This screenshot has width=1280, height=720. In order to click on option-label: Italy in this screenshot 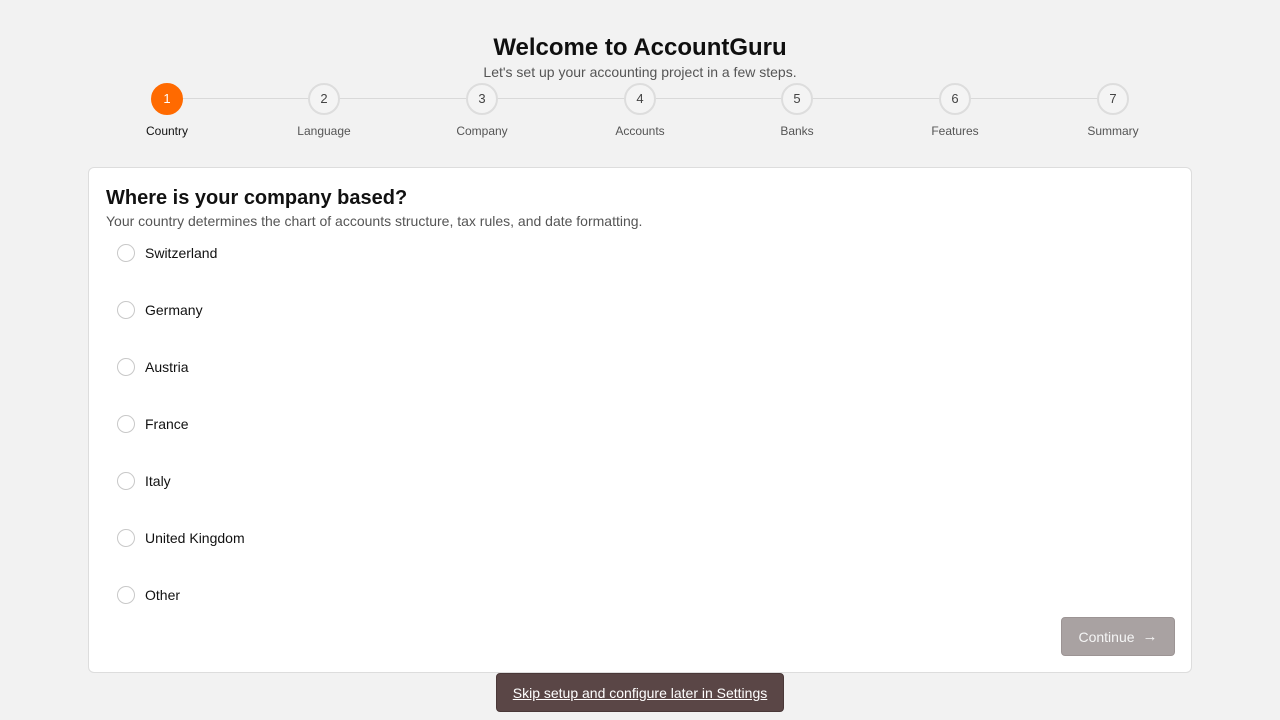, I will do `click(158, 481)`.